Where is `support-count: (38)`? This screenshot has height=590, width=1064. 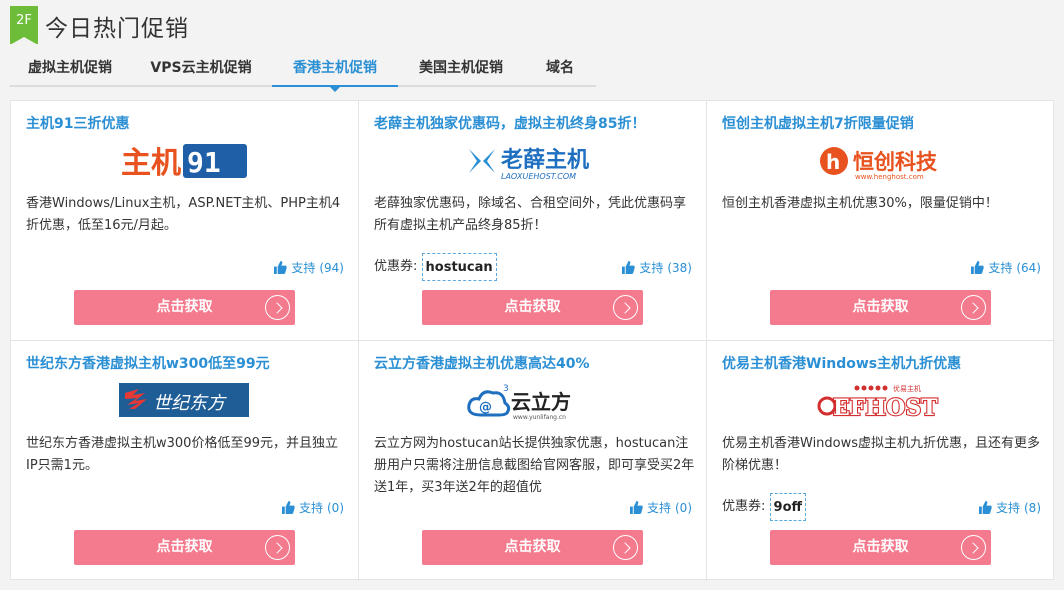
support-count: (38) is located at coordinates (679, 267).